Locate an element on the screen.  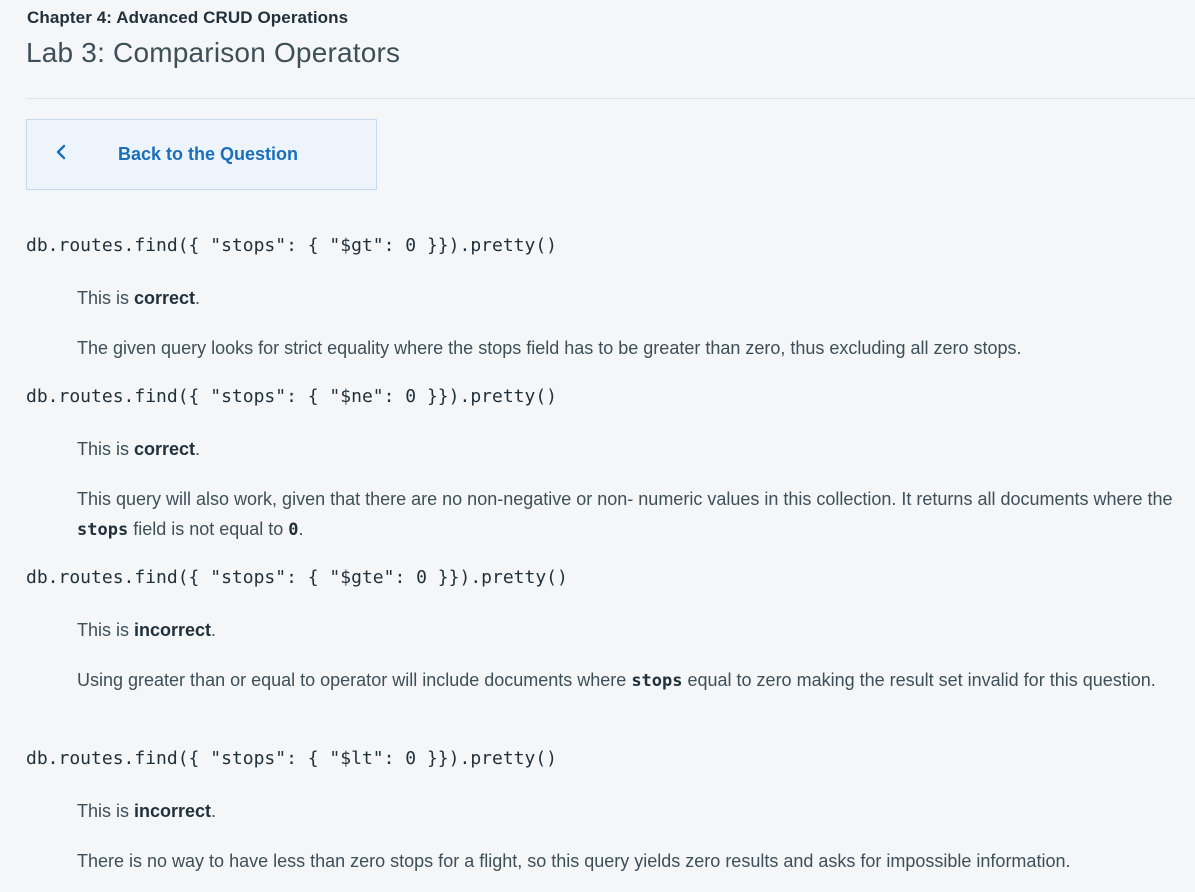
back-to-question-button: Back to the Question is located at coordinates (201, 154).